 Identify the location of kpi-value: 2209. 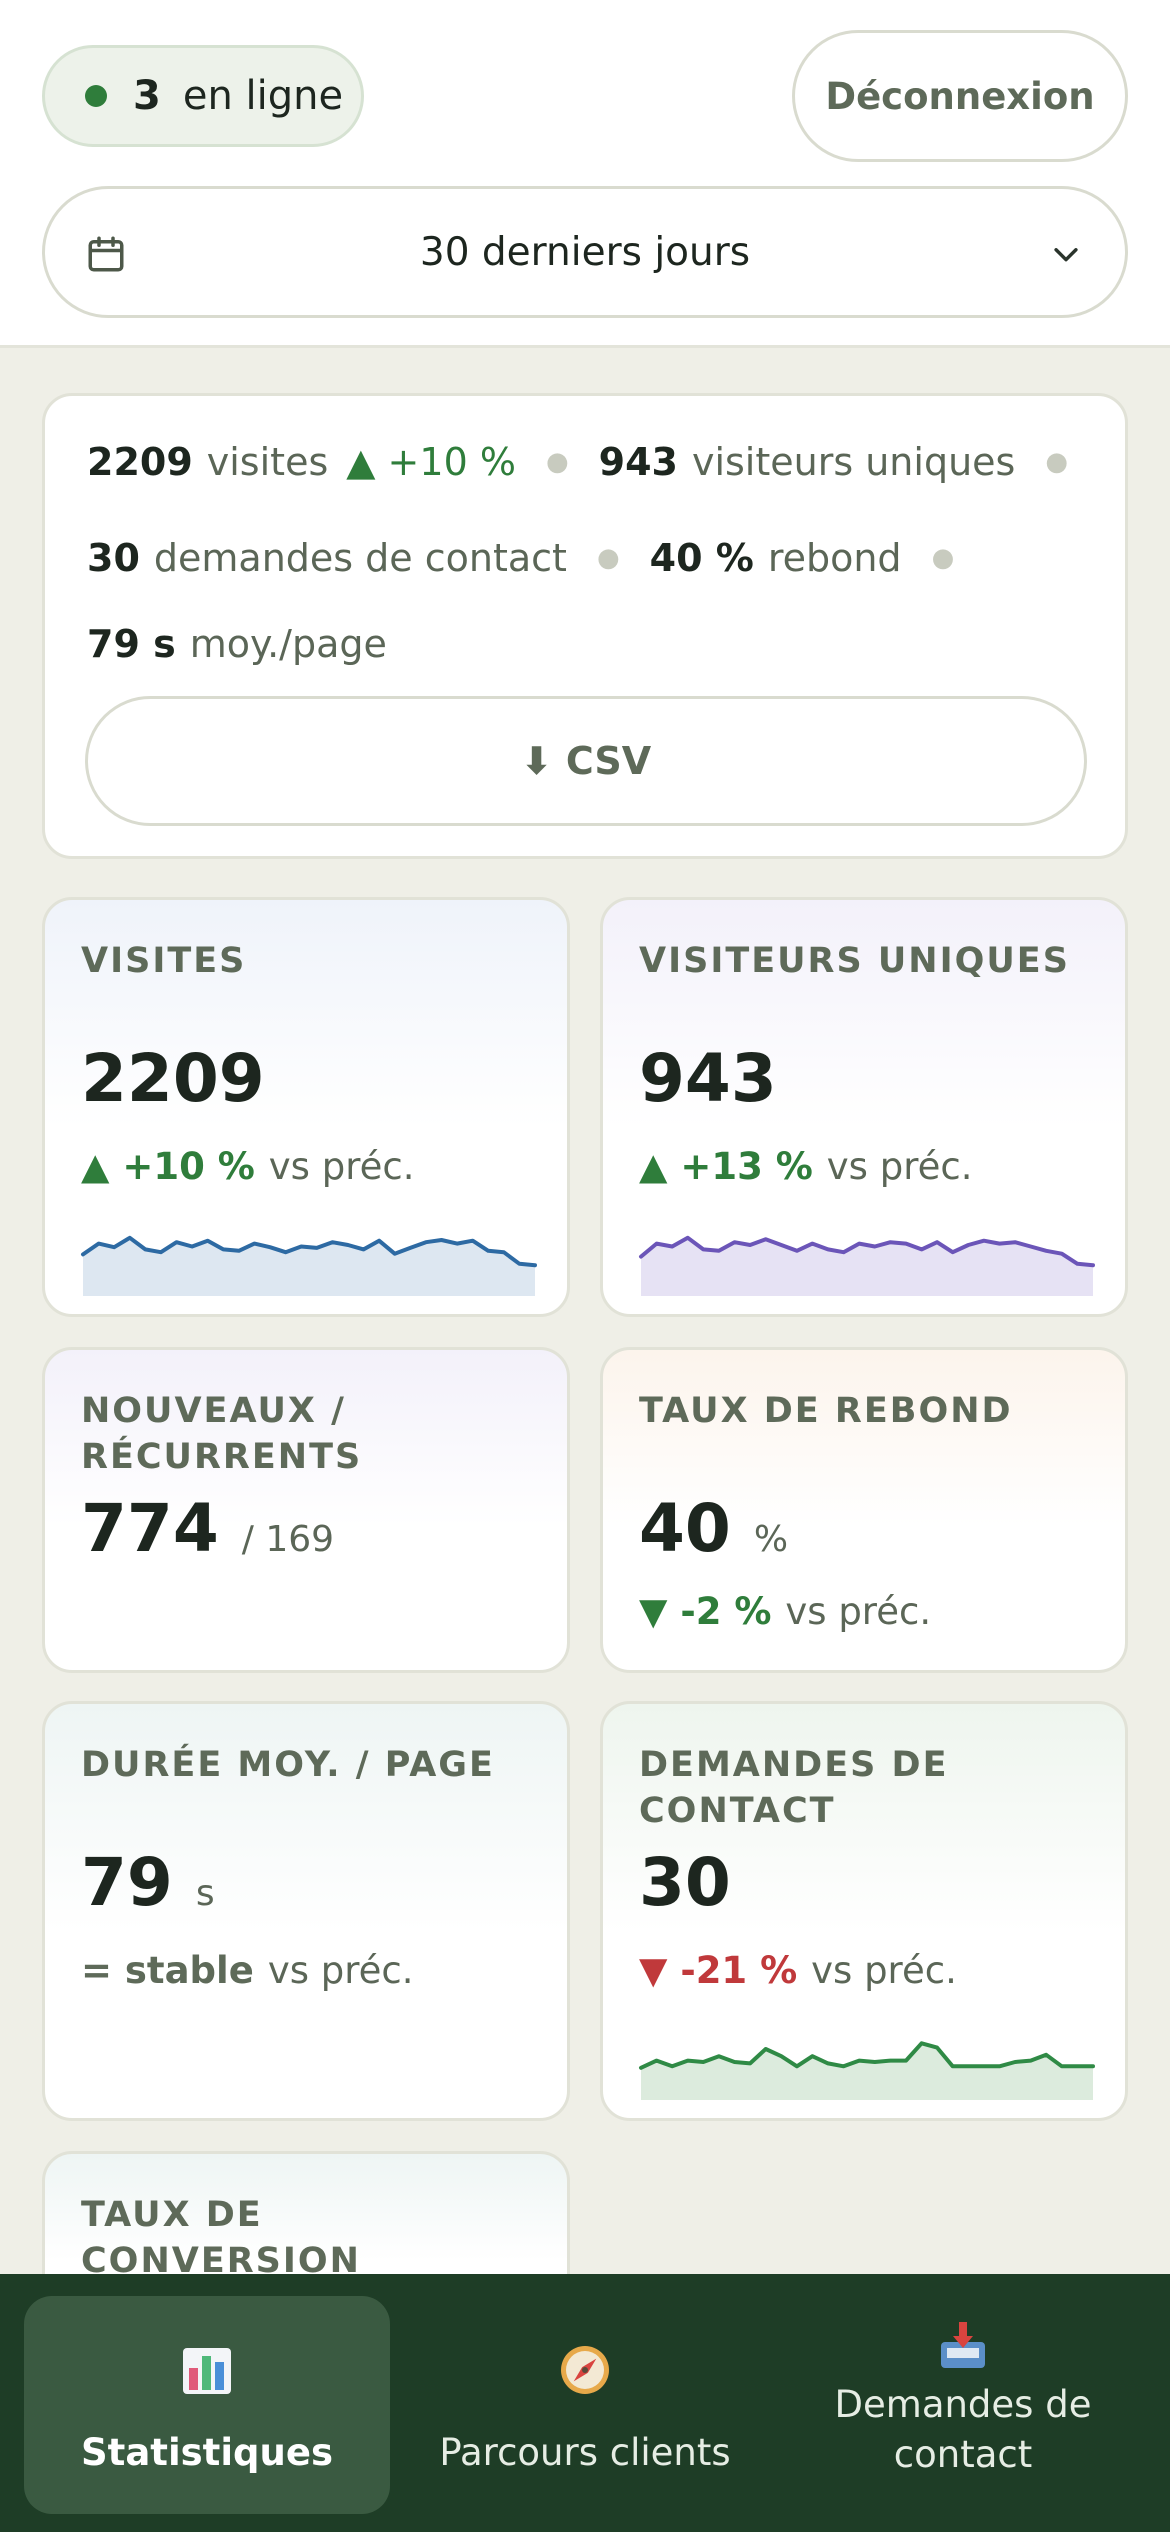
(173, 1078).